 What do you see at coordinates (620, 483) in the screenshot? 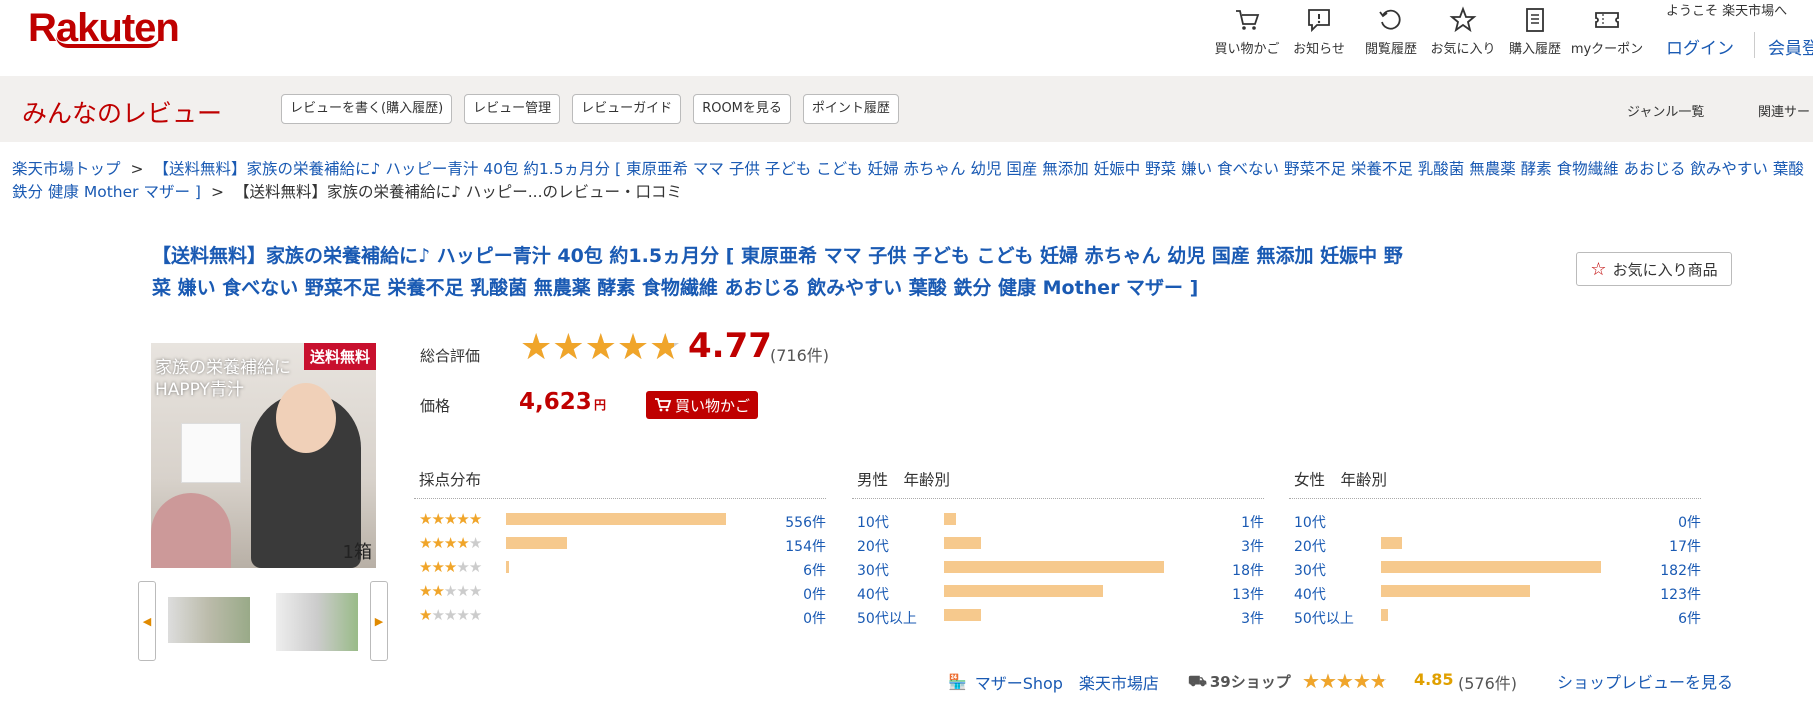
I see `score-distribution-title: 採点分布` at bounding box center [620, 483].